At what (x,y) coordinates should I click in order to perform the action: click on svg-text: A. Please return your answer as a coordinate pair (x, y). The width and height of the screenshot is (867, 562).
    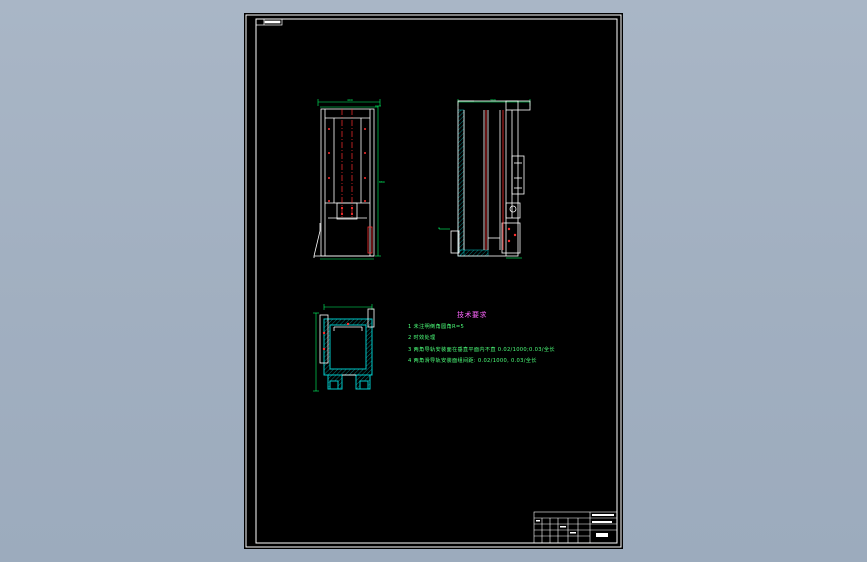
    Looking at the image, I should click on (439, 228).